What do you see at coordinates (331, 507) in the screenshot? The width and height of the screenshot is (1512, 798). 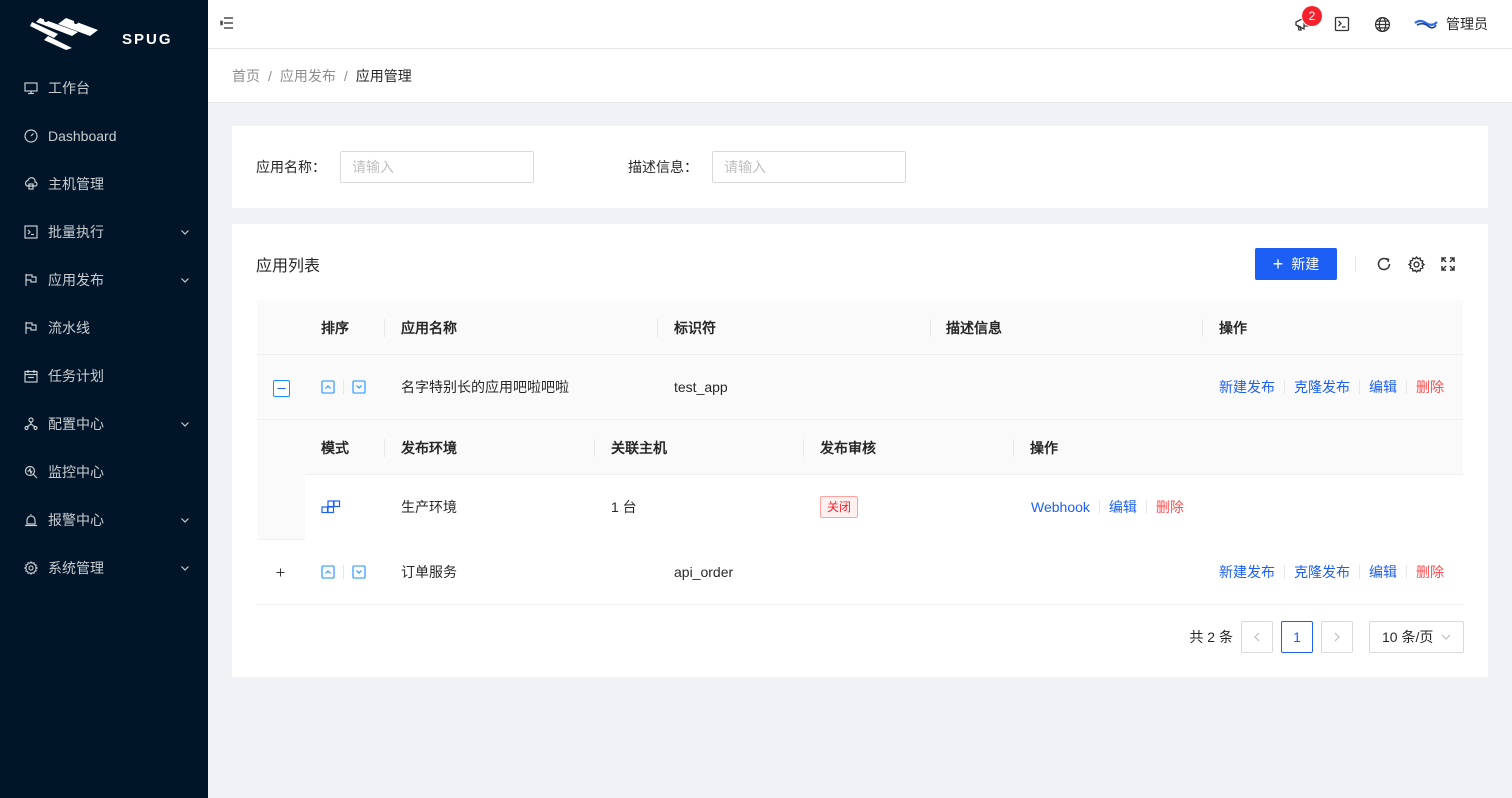 I see `build-icon` at bounding box center [331, 507].